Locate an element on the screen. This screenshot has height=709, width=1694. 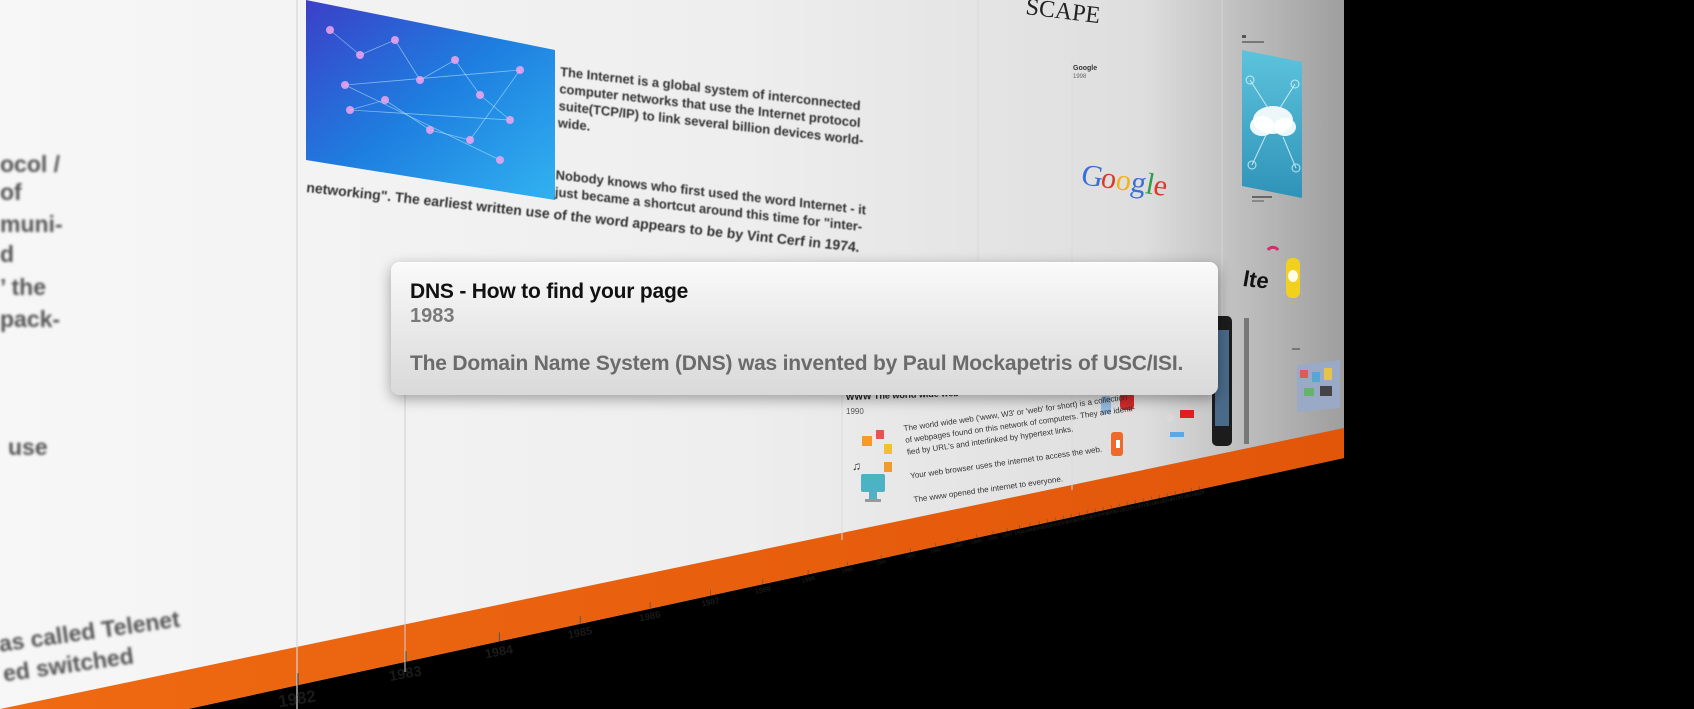
timeline-year-label: 1989 is located at coordinates (808, 580).